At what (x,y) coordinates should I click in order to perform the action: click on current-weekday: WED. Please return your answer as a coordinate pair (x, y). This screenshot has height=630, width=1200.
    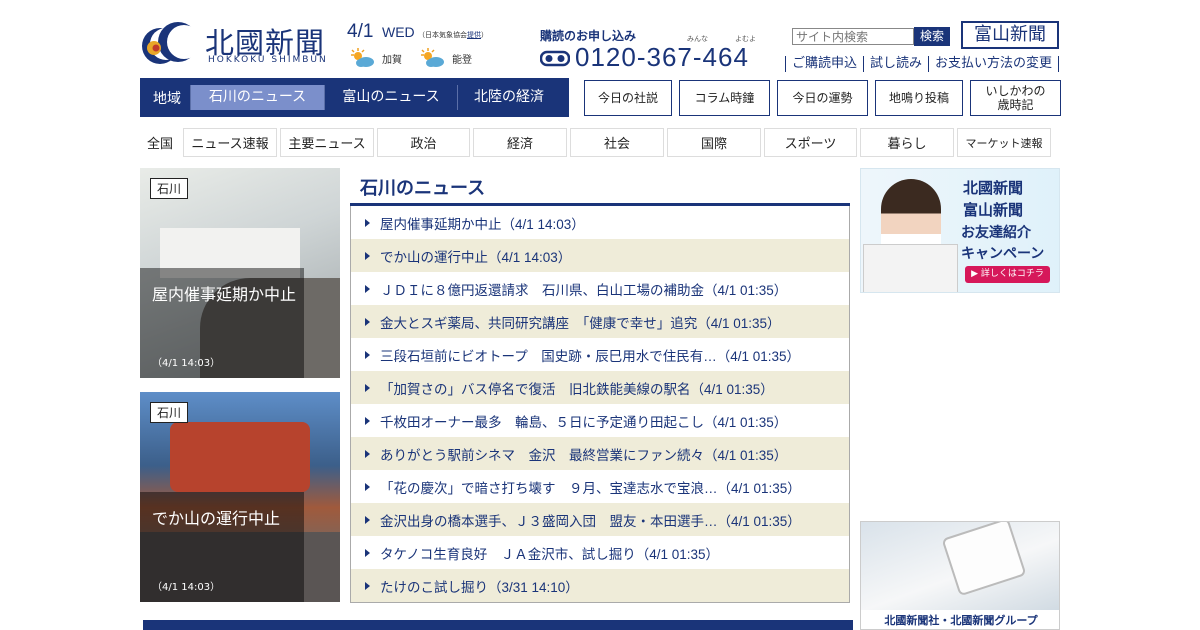
    Looking at the image, I should click on (398, 32).